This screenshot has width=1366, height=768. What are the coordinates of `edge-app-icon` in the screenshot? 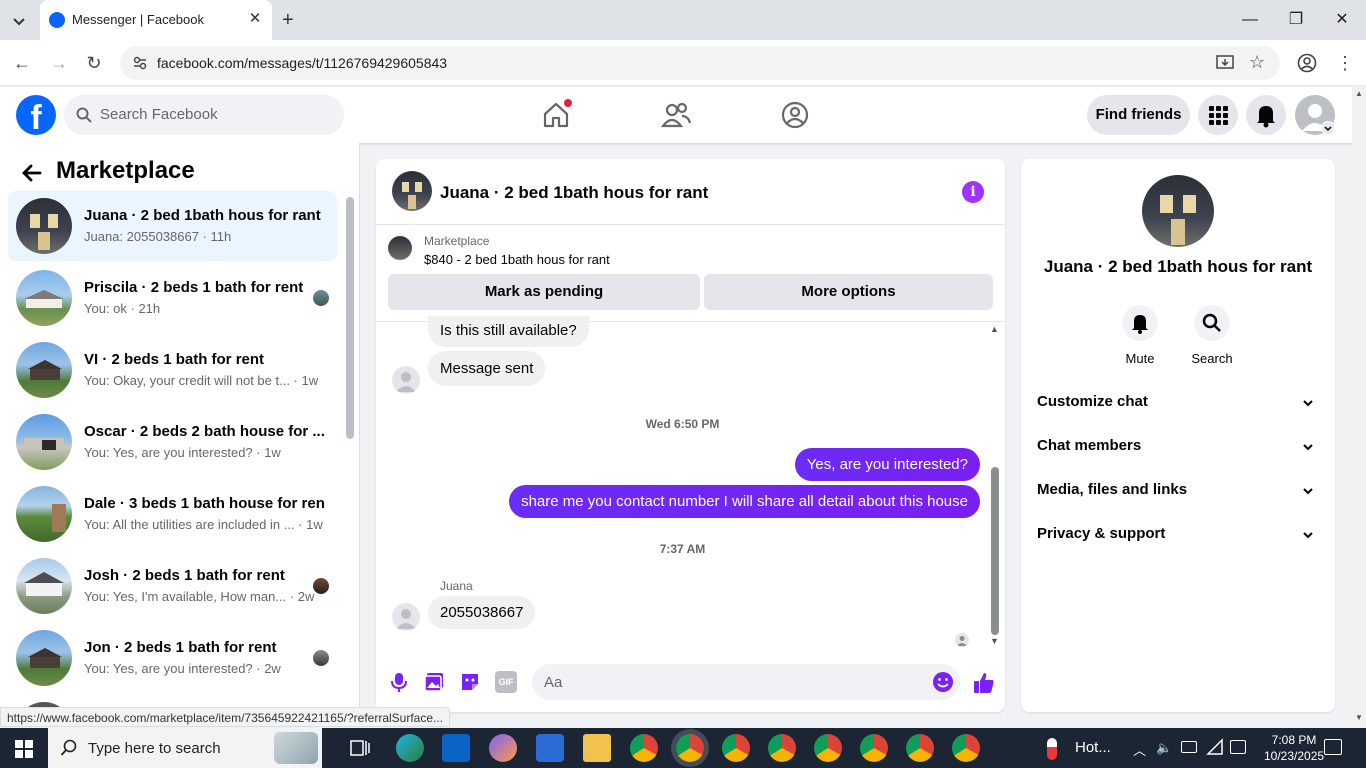 It's located at (410, 748).